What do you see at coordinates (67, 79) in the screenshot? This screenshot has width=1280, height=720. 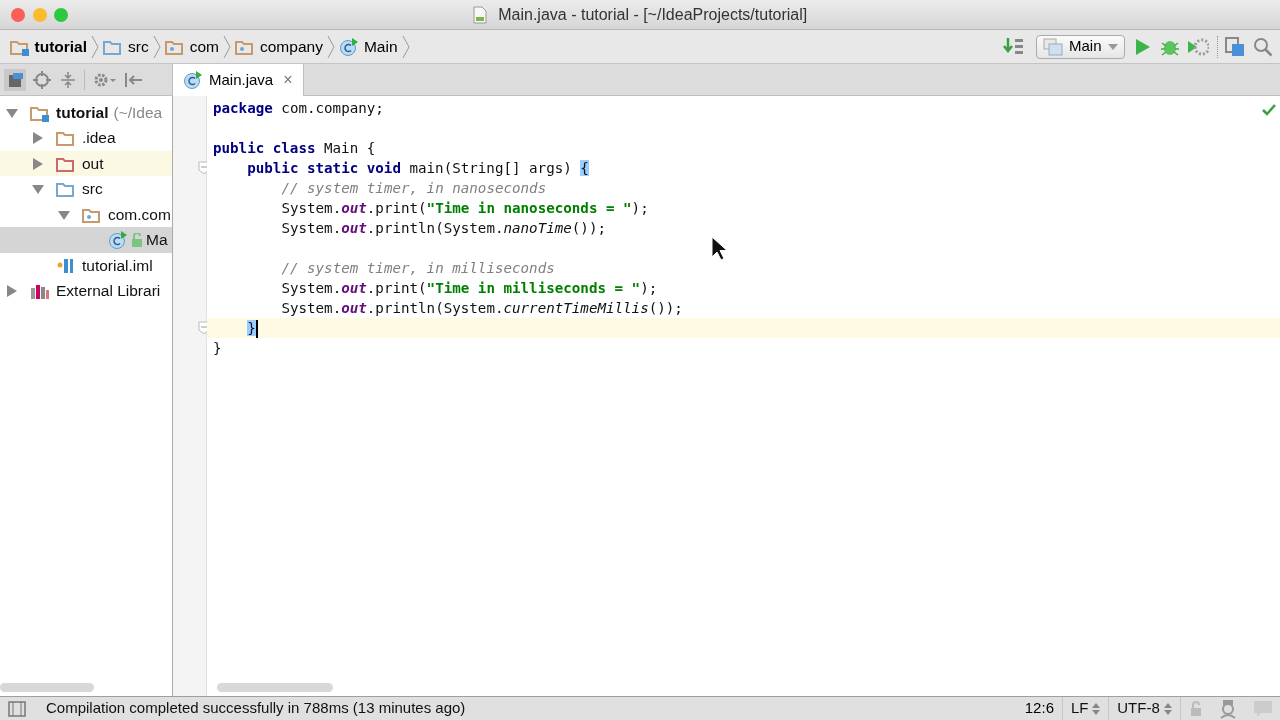 I see `collapse-all-icon` at bounding box center [67, 79].